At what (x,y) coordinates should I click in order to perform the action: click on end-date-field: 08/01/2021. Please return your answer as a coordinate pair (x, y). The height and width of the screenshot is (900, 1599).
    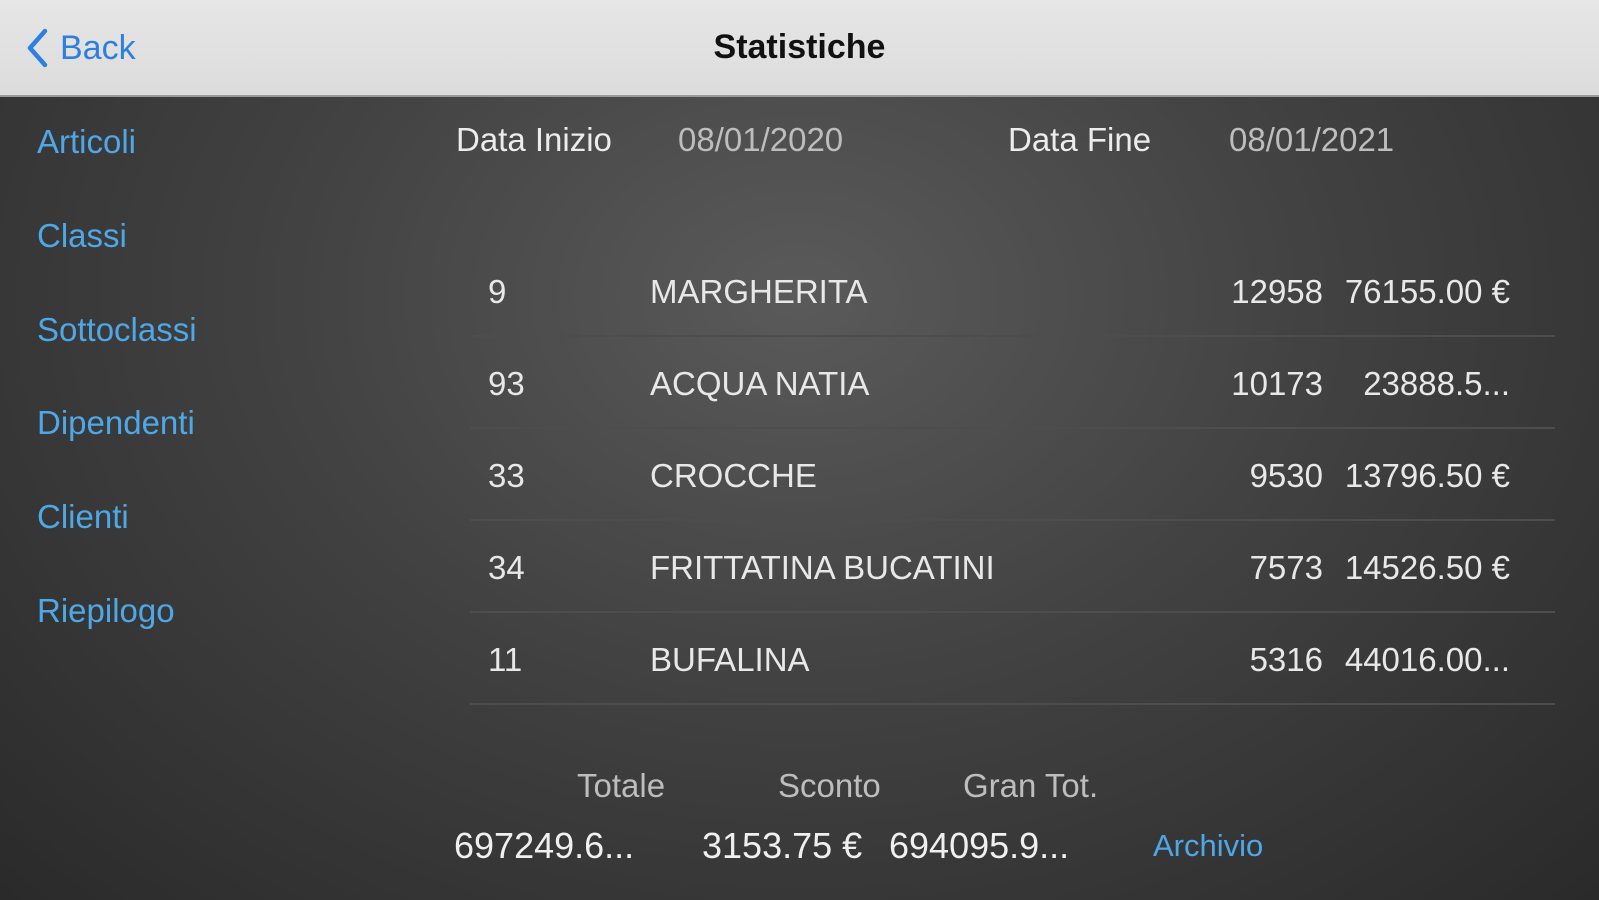
    Looking at the image, I should click on (1311, 140).